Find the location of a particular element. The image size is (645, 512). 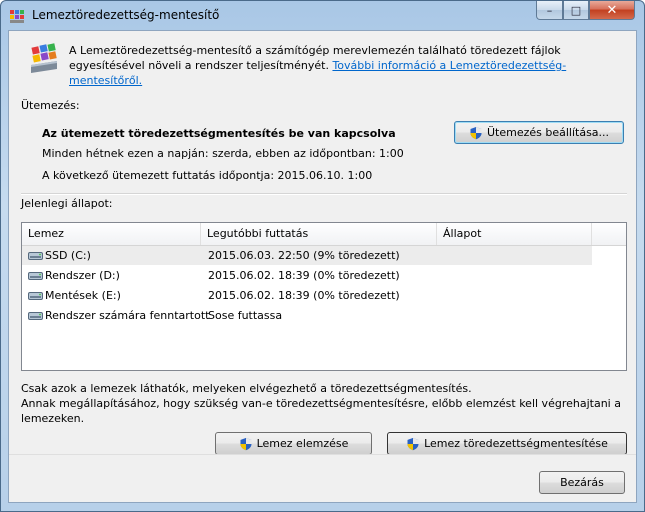

disk-last-run: 2015.06.03. 22:50 (9% töredezett) is located at coordinates (304, 255).